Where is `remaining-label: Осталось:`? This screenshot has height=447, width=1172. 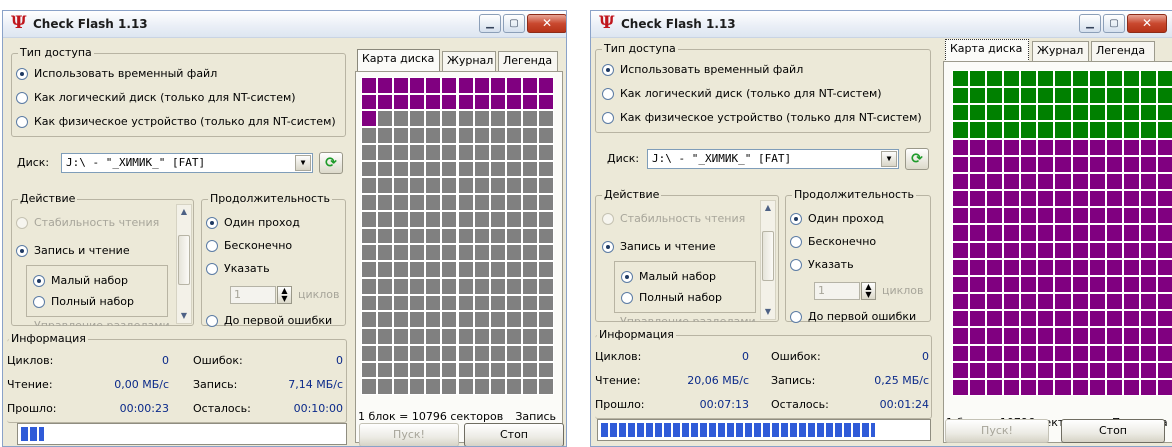 remaining-label: Осталось: is located at coordinates (800, 404).